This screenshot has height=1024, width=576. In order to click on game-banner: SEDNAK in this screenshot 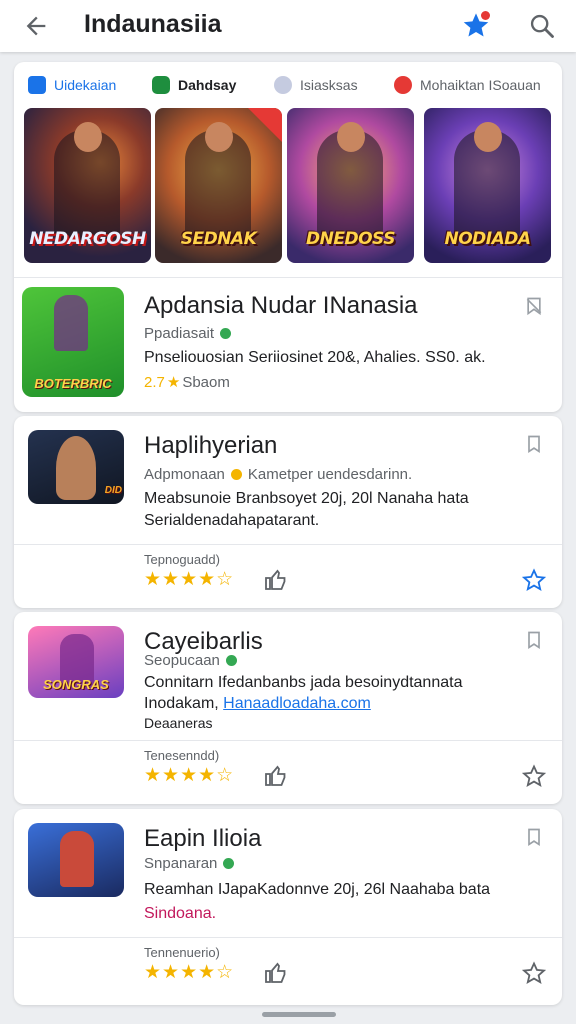, I will do `click(218, 185)`.